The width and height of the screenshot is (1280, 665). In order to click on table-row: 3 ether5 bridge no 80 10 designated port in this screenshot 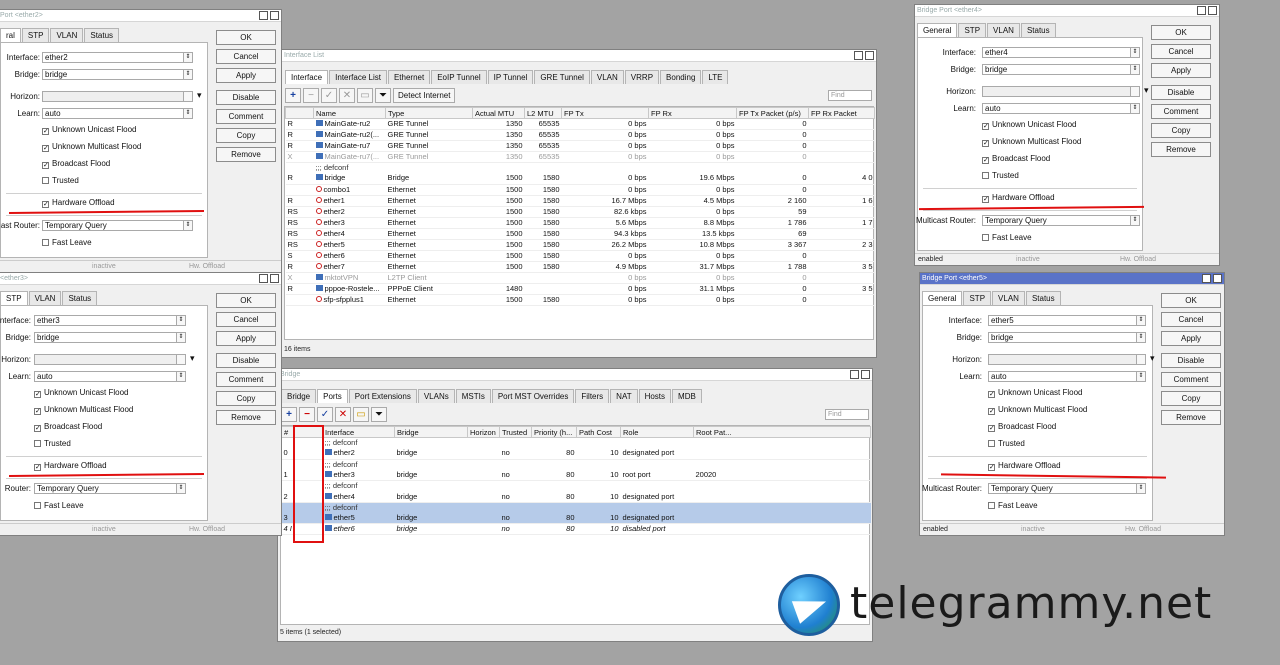, I will do `click(576, 519)`.